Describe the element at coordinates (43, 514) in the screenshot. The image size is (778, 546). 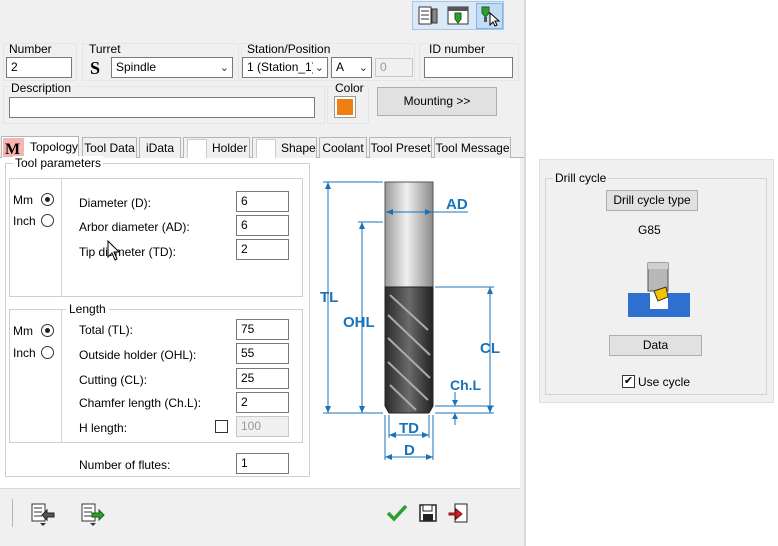
I see `import-icon` at that location.